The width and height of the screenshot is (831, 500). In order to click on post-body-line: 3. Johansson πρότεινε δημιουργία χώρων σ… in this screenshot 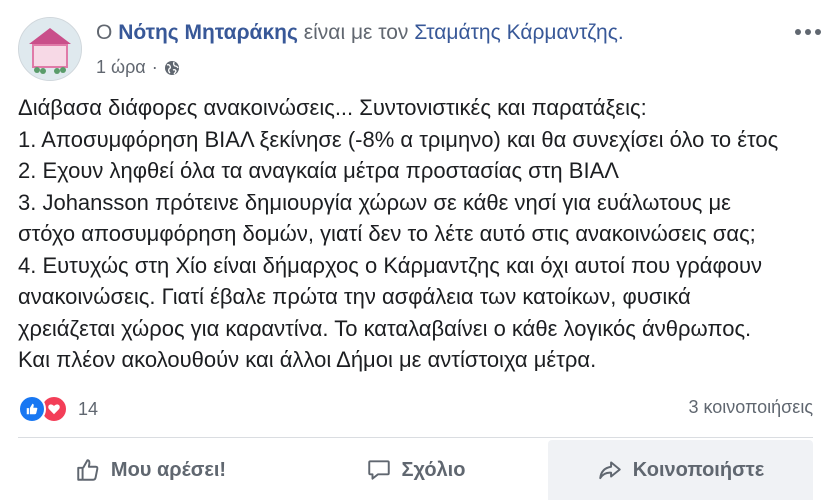, I will do `click(374, 202)`.